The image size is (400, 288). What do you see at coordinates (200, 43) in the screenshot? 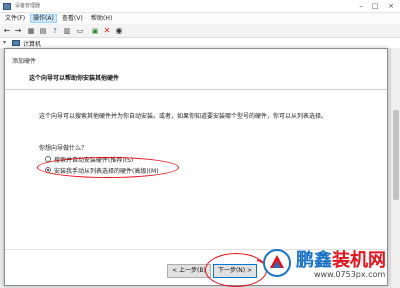
I see `device-tree-root: ▾ 计算机` at bounding box center [200, 43].